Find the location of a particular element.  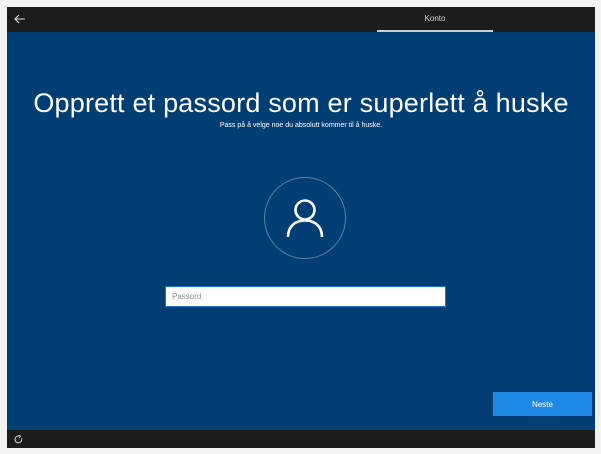

bottom-bar is located at coordinates (301, 439).